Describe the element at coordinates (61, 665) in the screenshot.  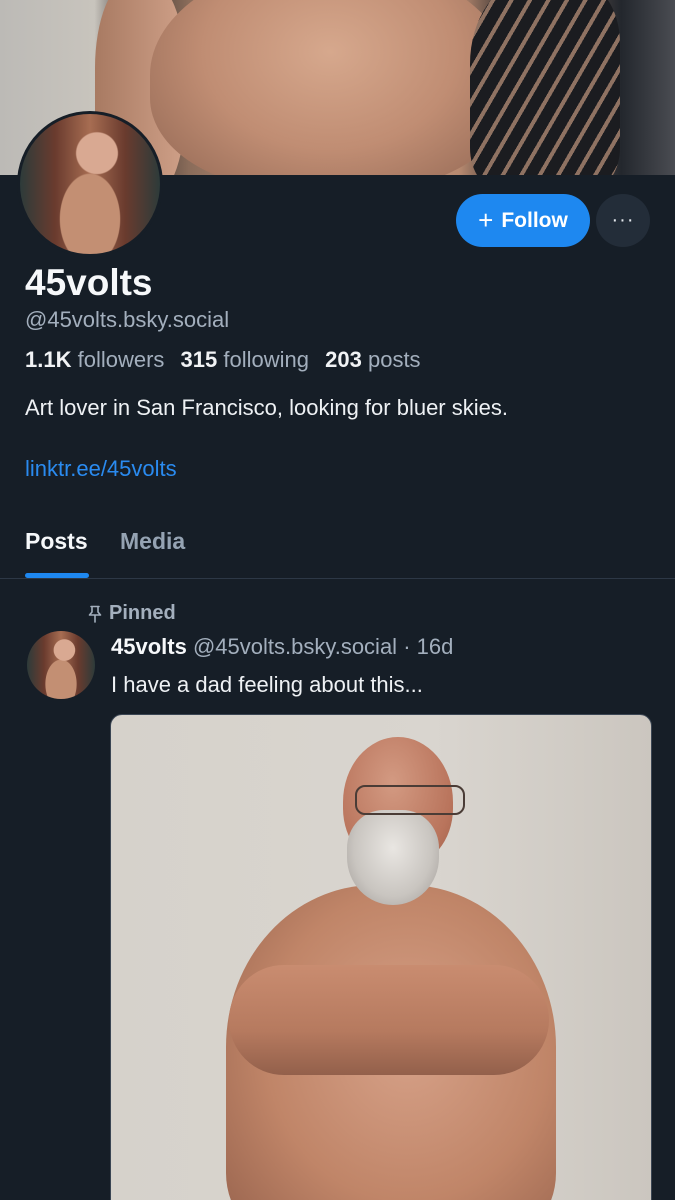
I see `post-author-avatar` at that location.